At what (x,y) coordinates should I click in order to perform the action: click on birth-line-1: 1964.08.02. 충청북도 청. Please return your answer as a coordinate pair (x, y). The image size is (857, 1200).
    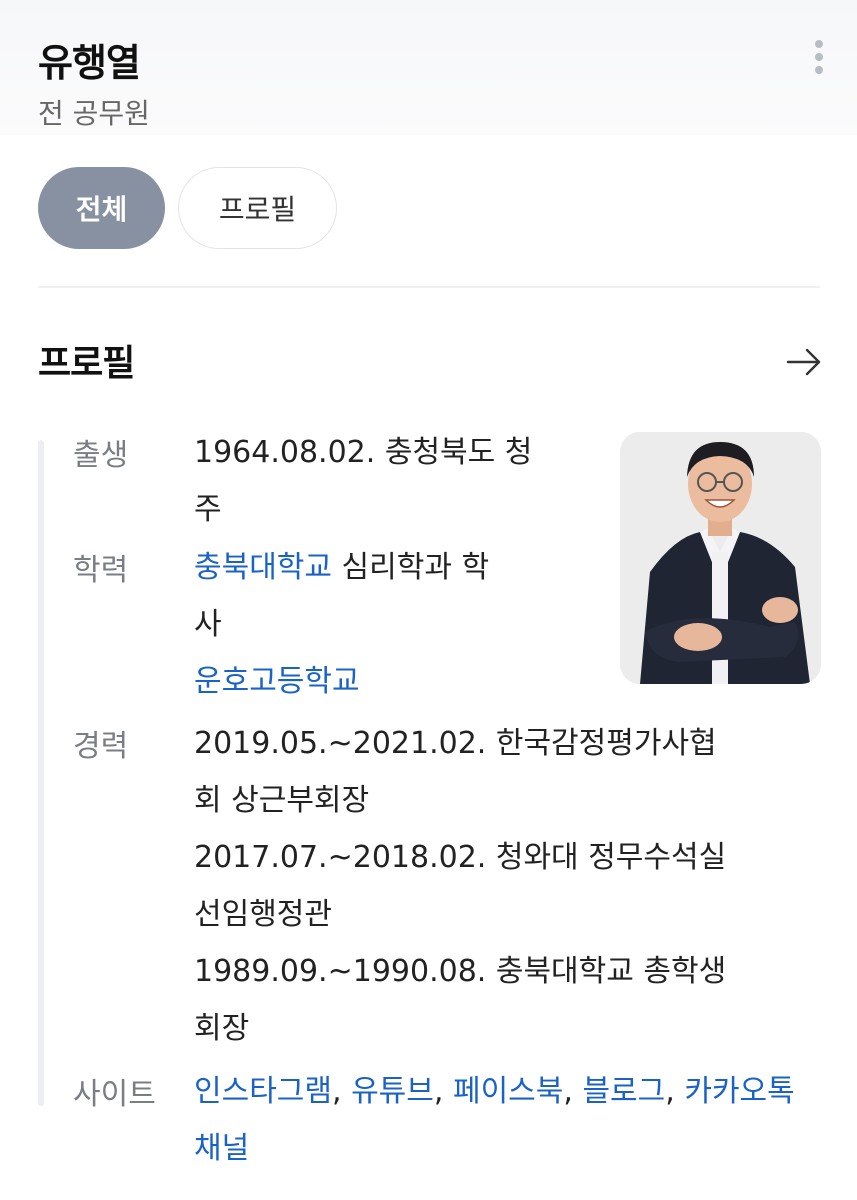
    Looking at the image, I should click on (363, 452).